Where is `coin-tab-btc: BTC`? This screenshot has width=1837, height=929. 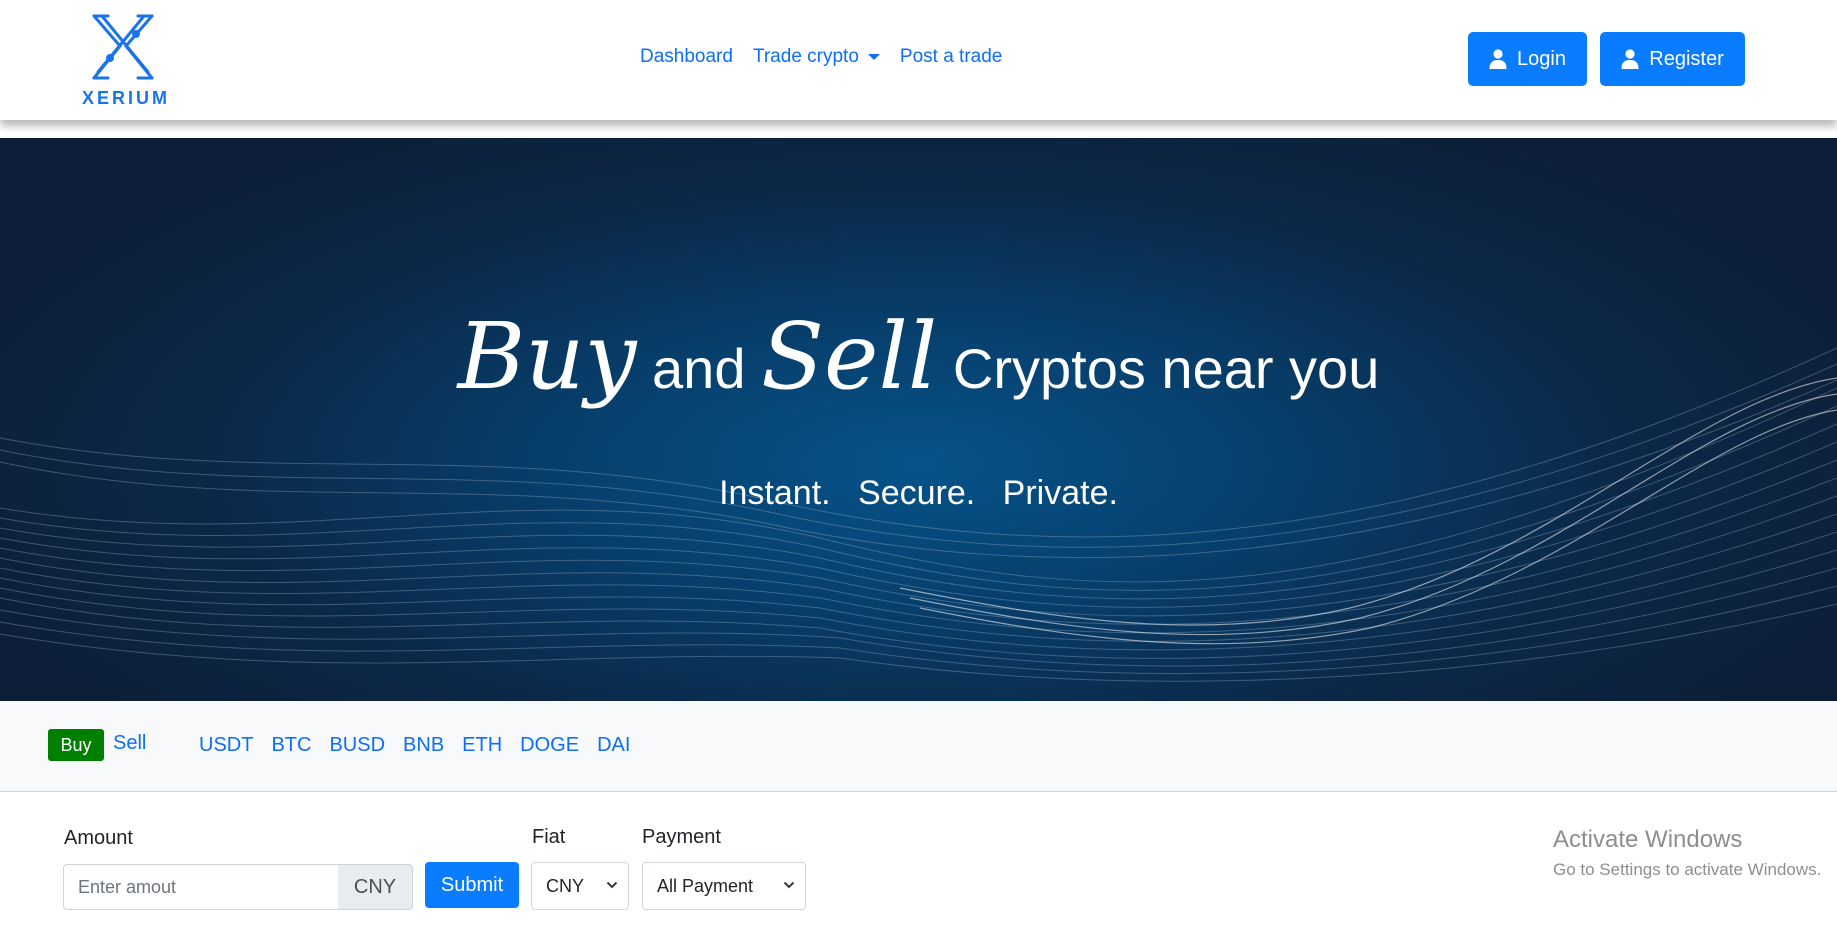 coin-tab-btc: BTC is located at coordinates (291, 745).